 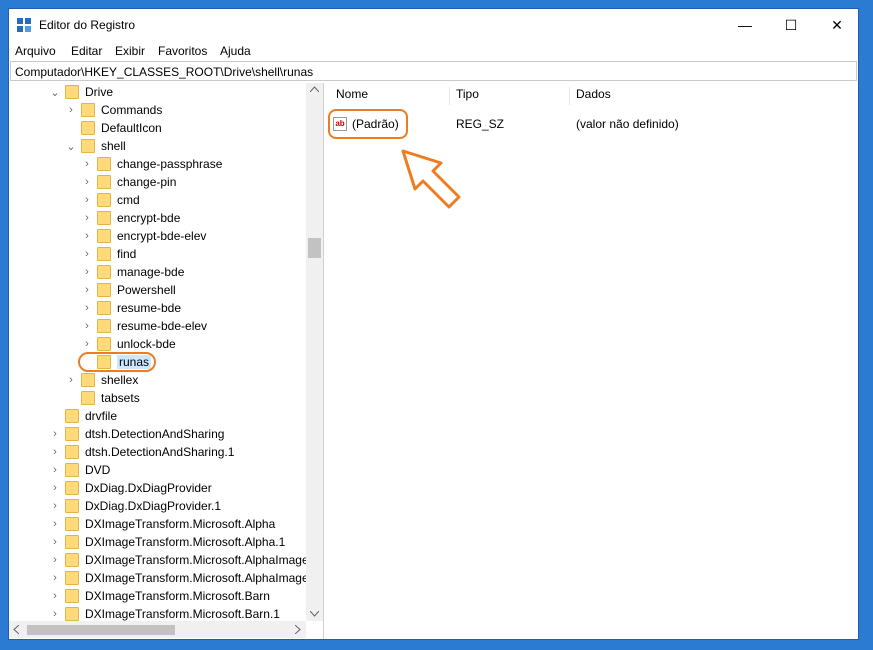 I want to click on tree-item: › change-passphrase, so click(x=151, y=164).